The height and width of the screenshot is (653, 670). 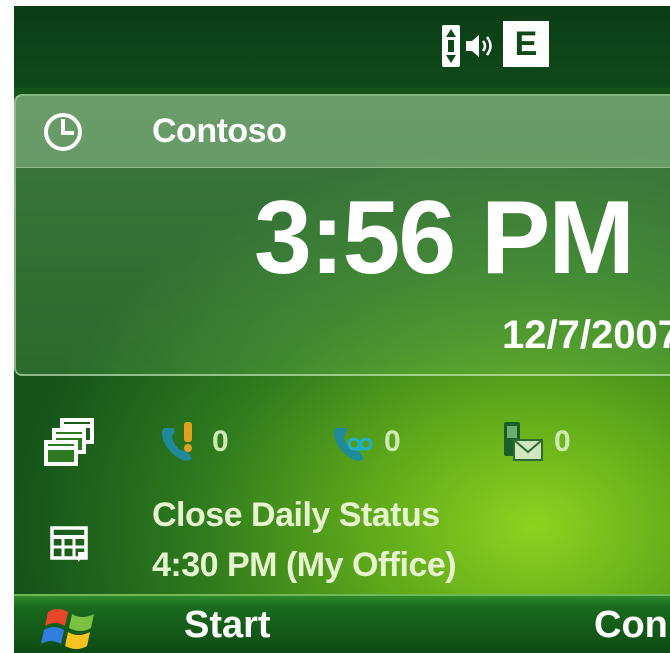 I want to click on notifications-row: 0 0 0, so click(x=342, y=440).